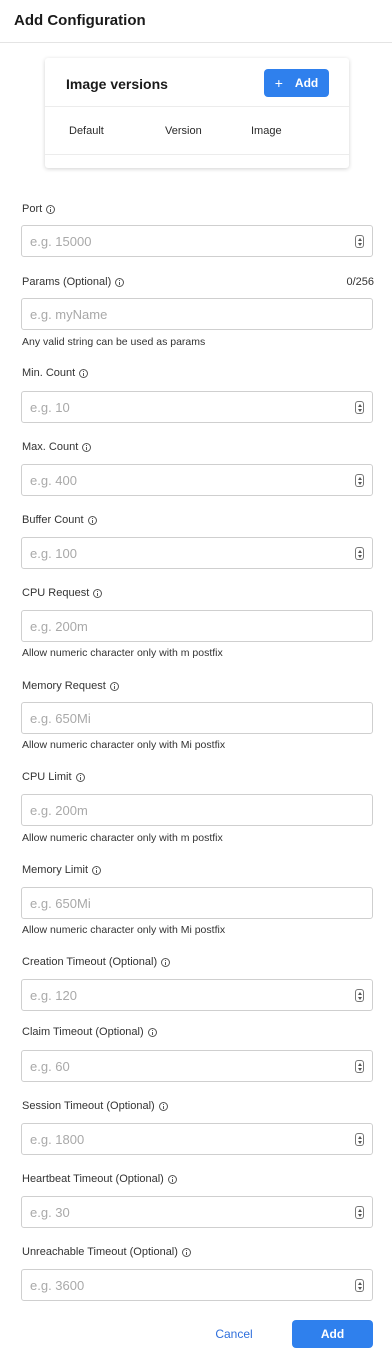  I want to click on params-label: Params (Optional), so click(73, 282).